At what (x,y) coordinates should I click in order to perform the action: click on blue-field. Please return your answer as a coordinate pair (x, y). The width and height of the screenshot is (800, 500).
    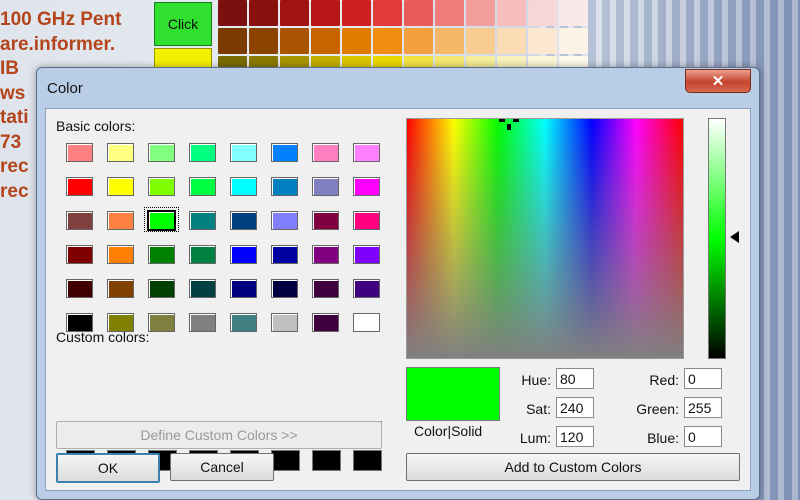
    Looking at the image, I should click on (703, 436).